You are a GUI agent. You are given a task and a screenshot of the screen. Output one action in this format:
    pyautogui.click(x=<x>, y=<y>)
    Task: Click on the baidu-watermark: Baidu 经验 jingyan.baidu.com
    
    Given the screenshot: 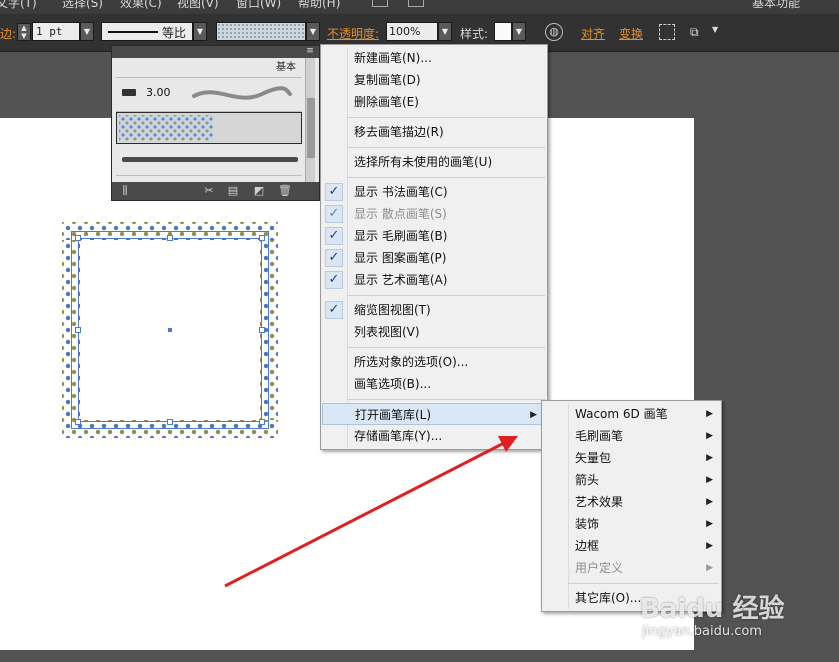 What is the action you would take?
    pyautogui.click(x=725, y=619)
    